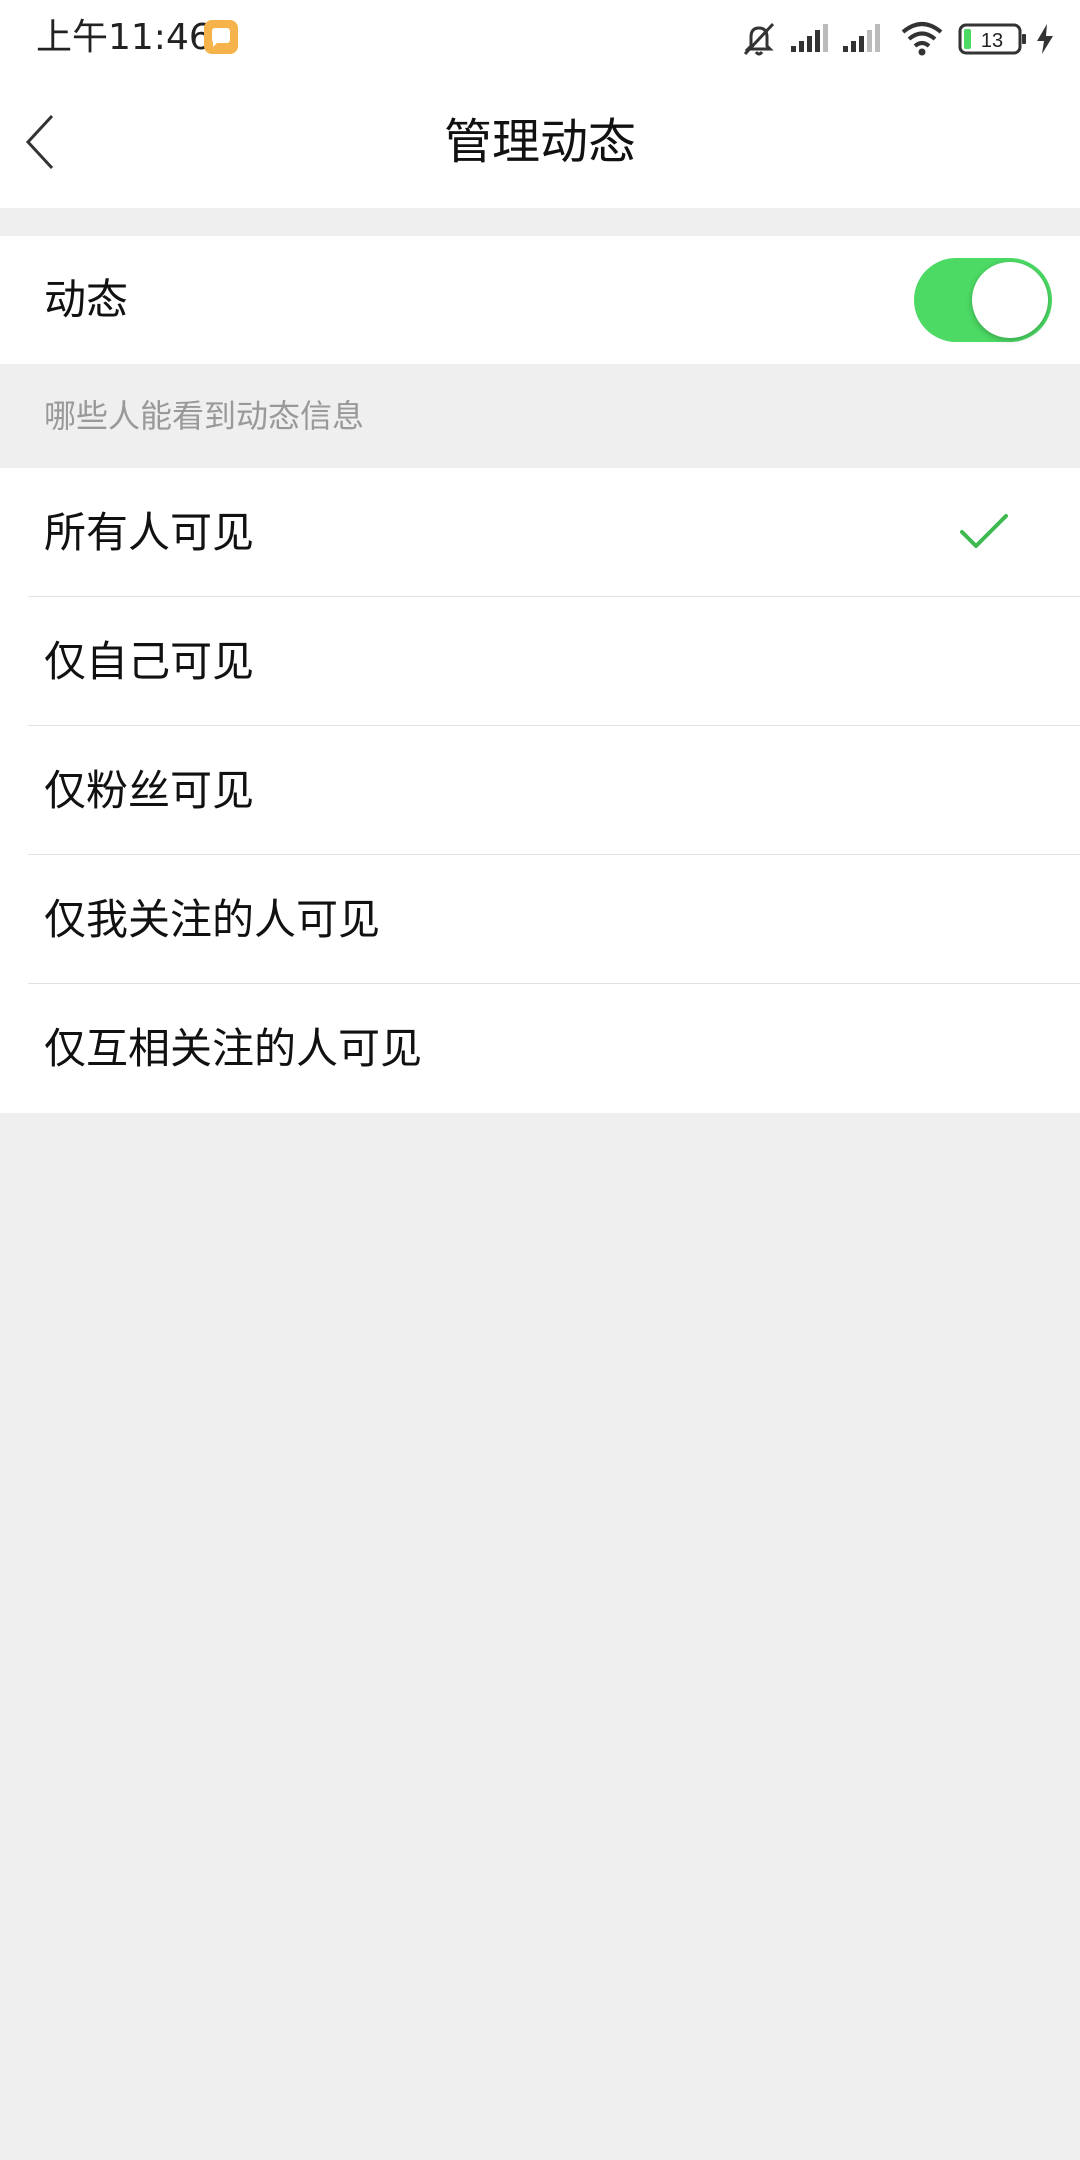 The width and height of the screenshot is (1080, 2160). What do you see at coordinates (149, 790) in the screenshot?
I see `option-label: 仅粉丝可见` at bounding box center [149, 790].